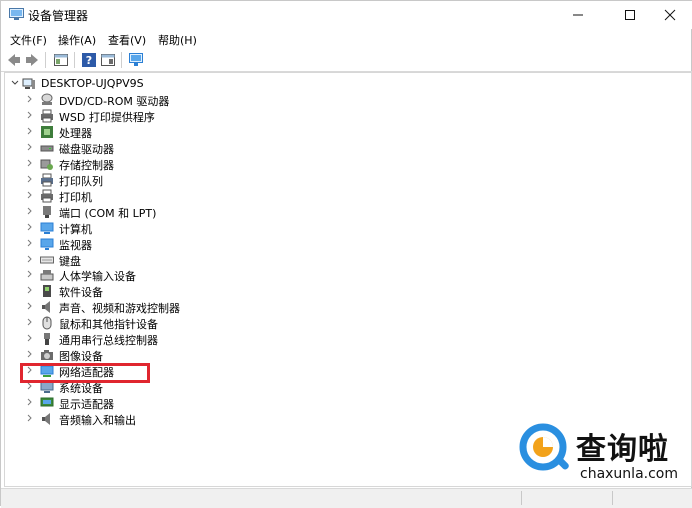 The image size is (692, 508). Describe the element at coordinates (155, 291) in the screenshot. I see `tree-item-row: 软件设备` at that location.